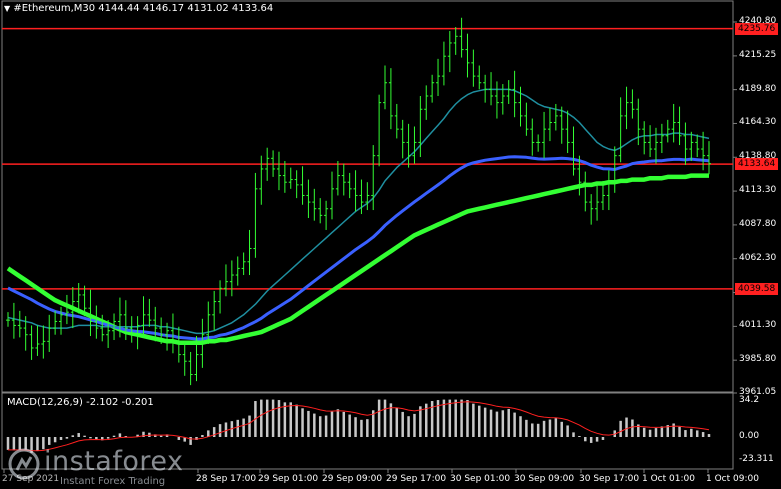  I want to click on time-axis-label: 29 Sep 09:00, so click(352, 479).